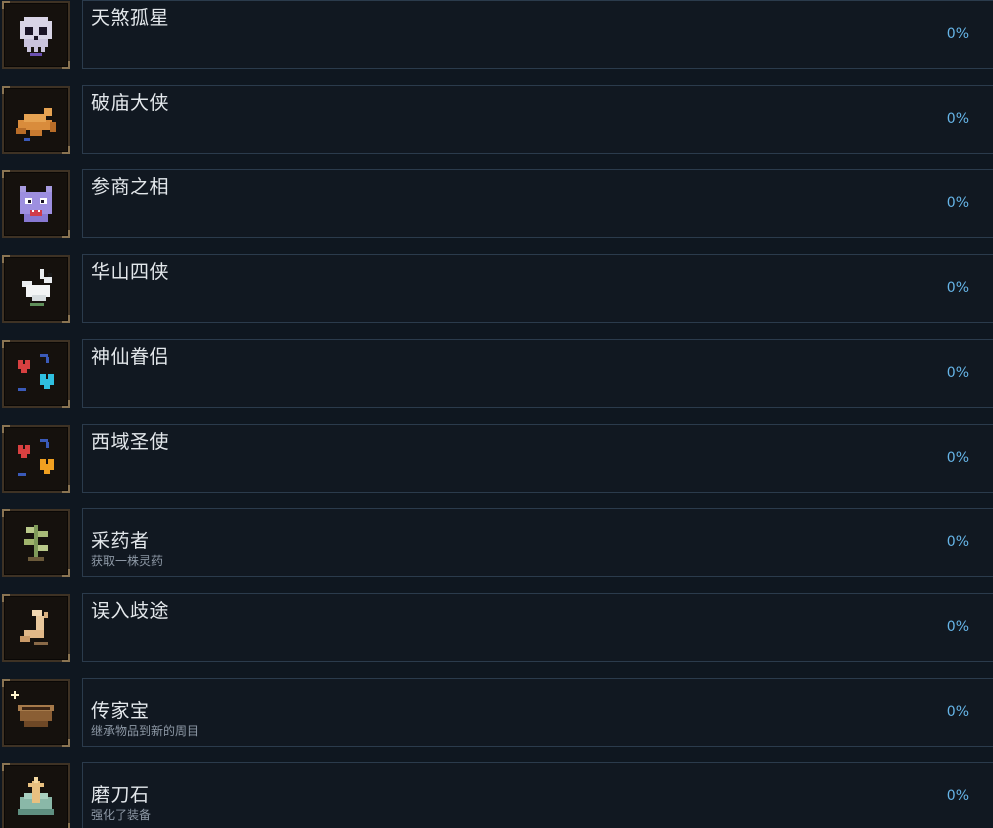 The image size is (993, 828). Describe the element at coordinates (537, 712) in the screenshot. I see `achievement-panel: 传家宝 继承物品到新的周目 0%` at that location.